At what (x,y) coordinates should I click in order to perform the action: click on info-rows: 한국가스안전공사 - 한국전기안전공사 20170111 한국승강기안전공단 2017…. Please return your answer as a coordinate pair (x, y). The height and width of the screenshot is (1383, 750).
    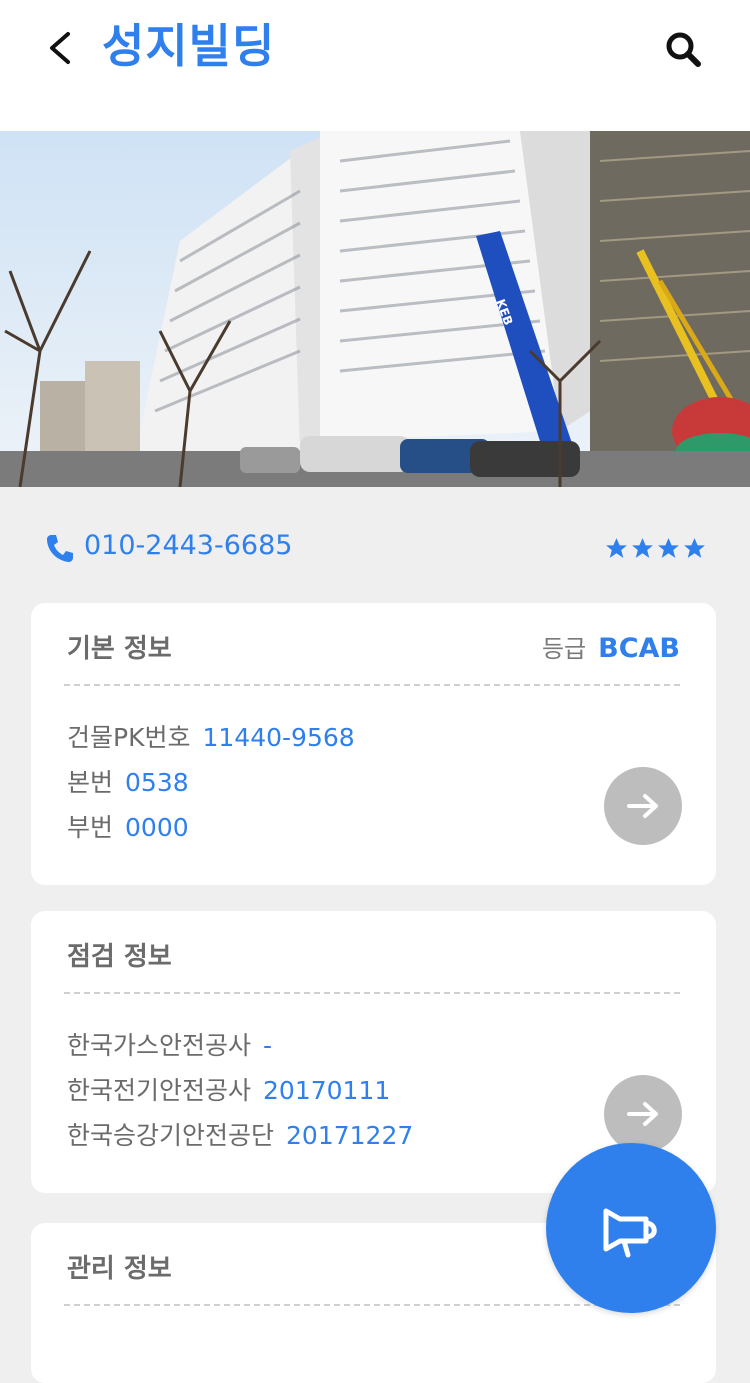
    Looking at the image, I should click on (240, 1090).